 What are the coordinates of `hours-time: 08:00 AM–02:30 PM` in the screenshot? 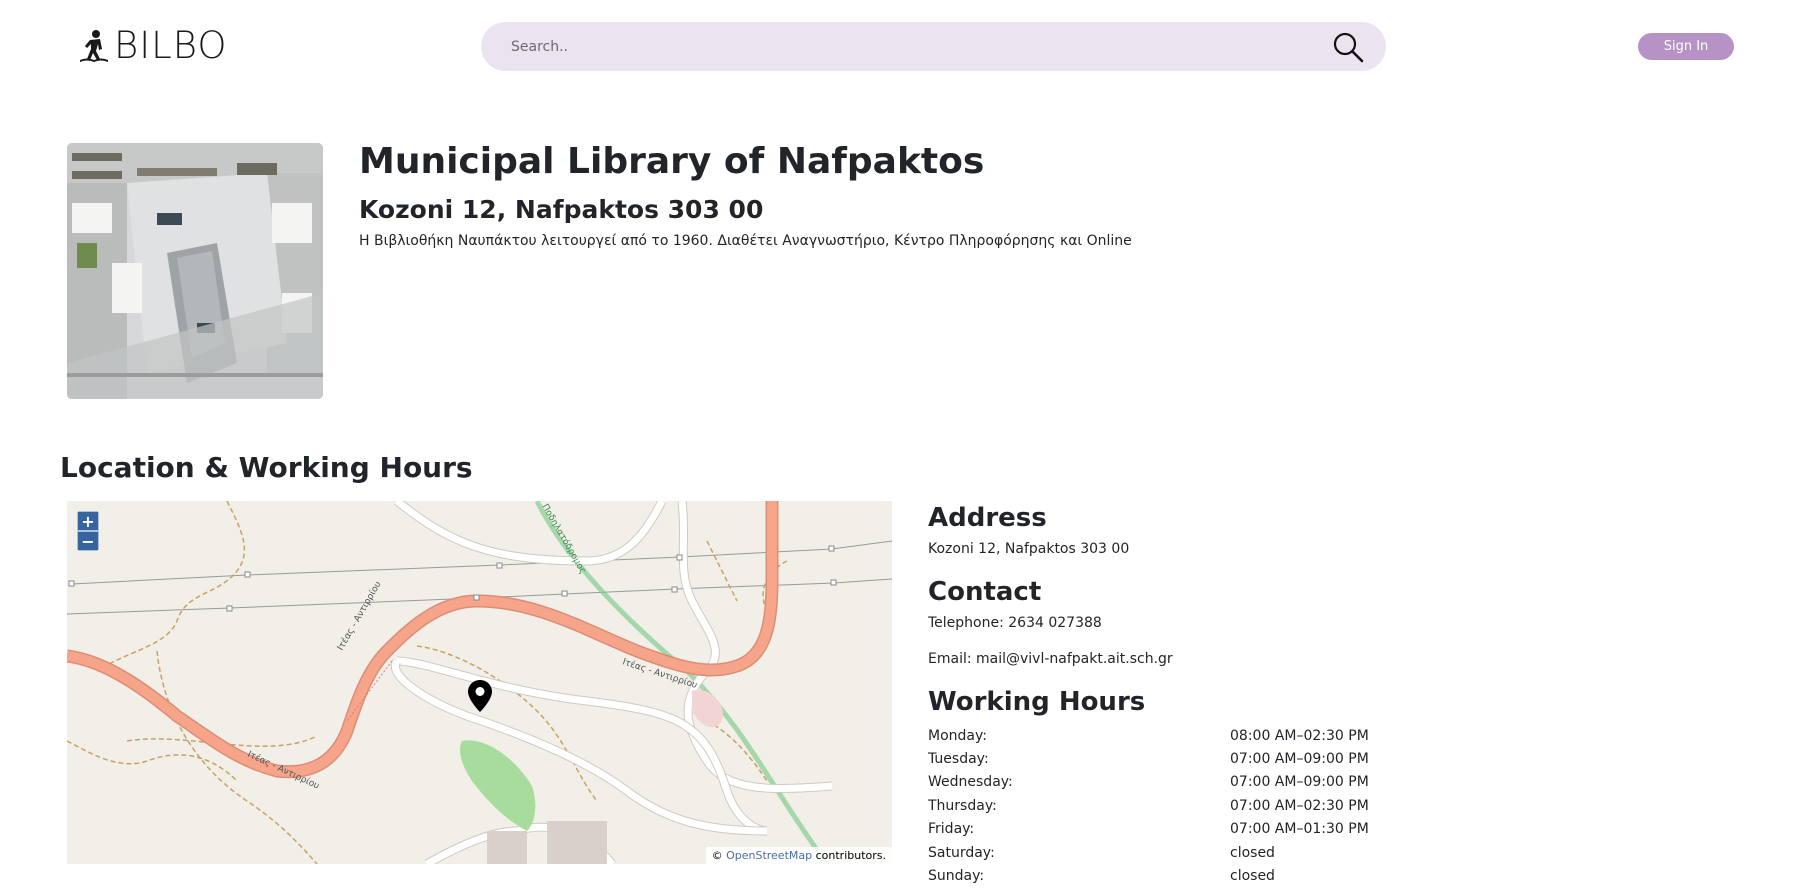 It's located at (1299, 735).